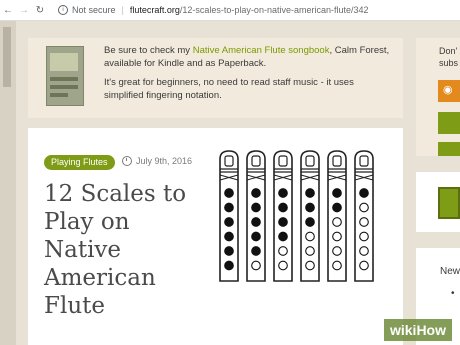 This screenshot has height=345, width=460. What do you see at coordinates (127, 161) in the screenshot?
I see `clock-icon` at bounding box center [127, 161].